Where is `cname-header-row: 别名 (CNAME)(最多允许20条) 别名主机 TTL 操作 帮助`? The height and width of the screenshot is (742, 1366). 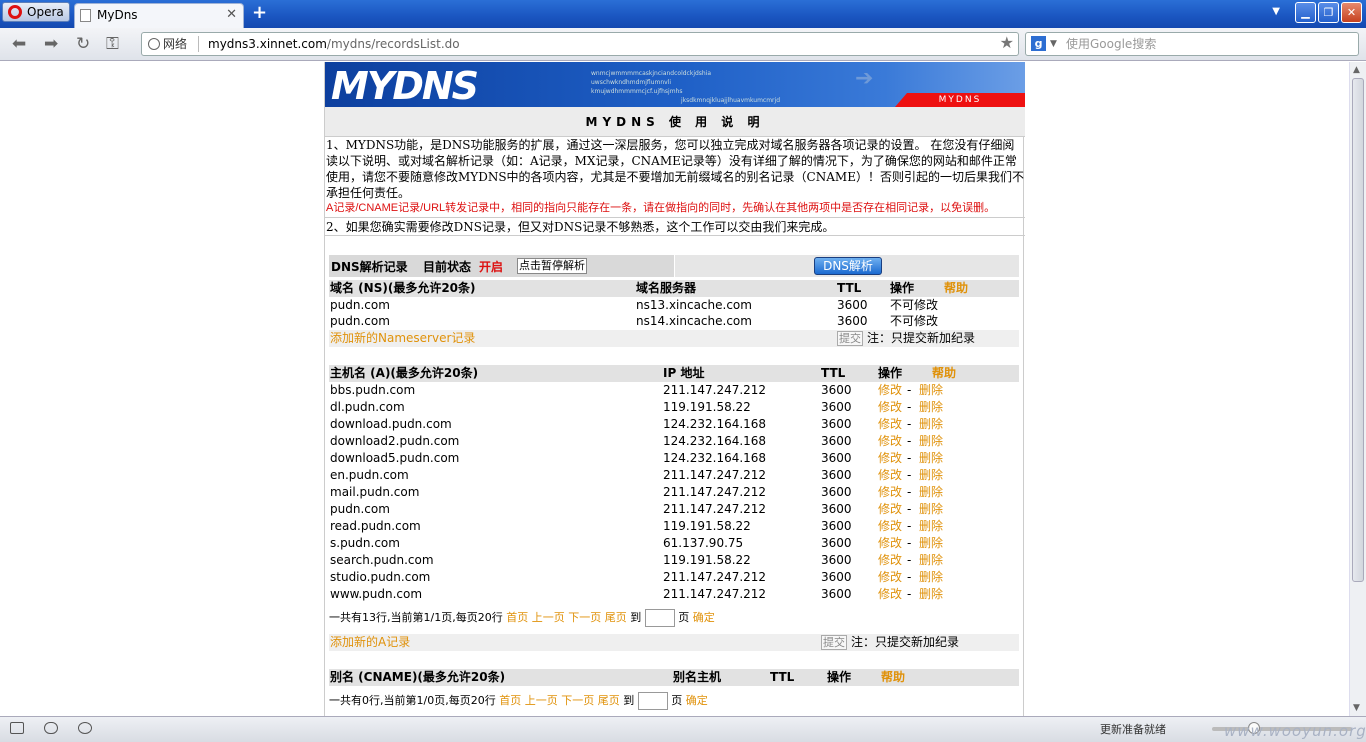
cname-header-row: 别名 (CNAME)(最多允许20条) 别名主机 TTL 操作 帮助 is located at coordinates (674, 677).